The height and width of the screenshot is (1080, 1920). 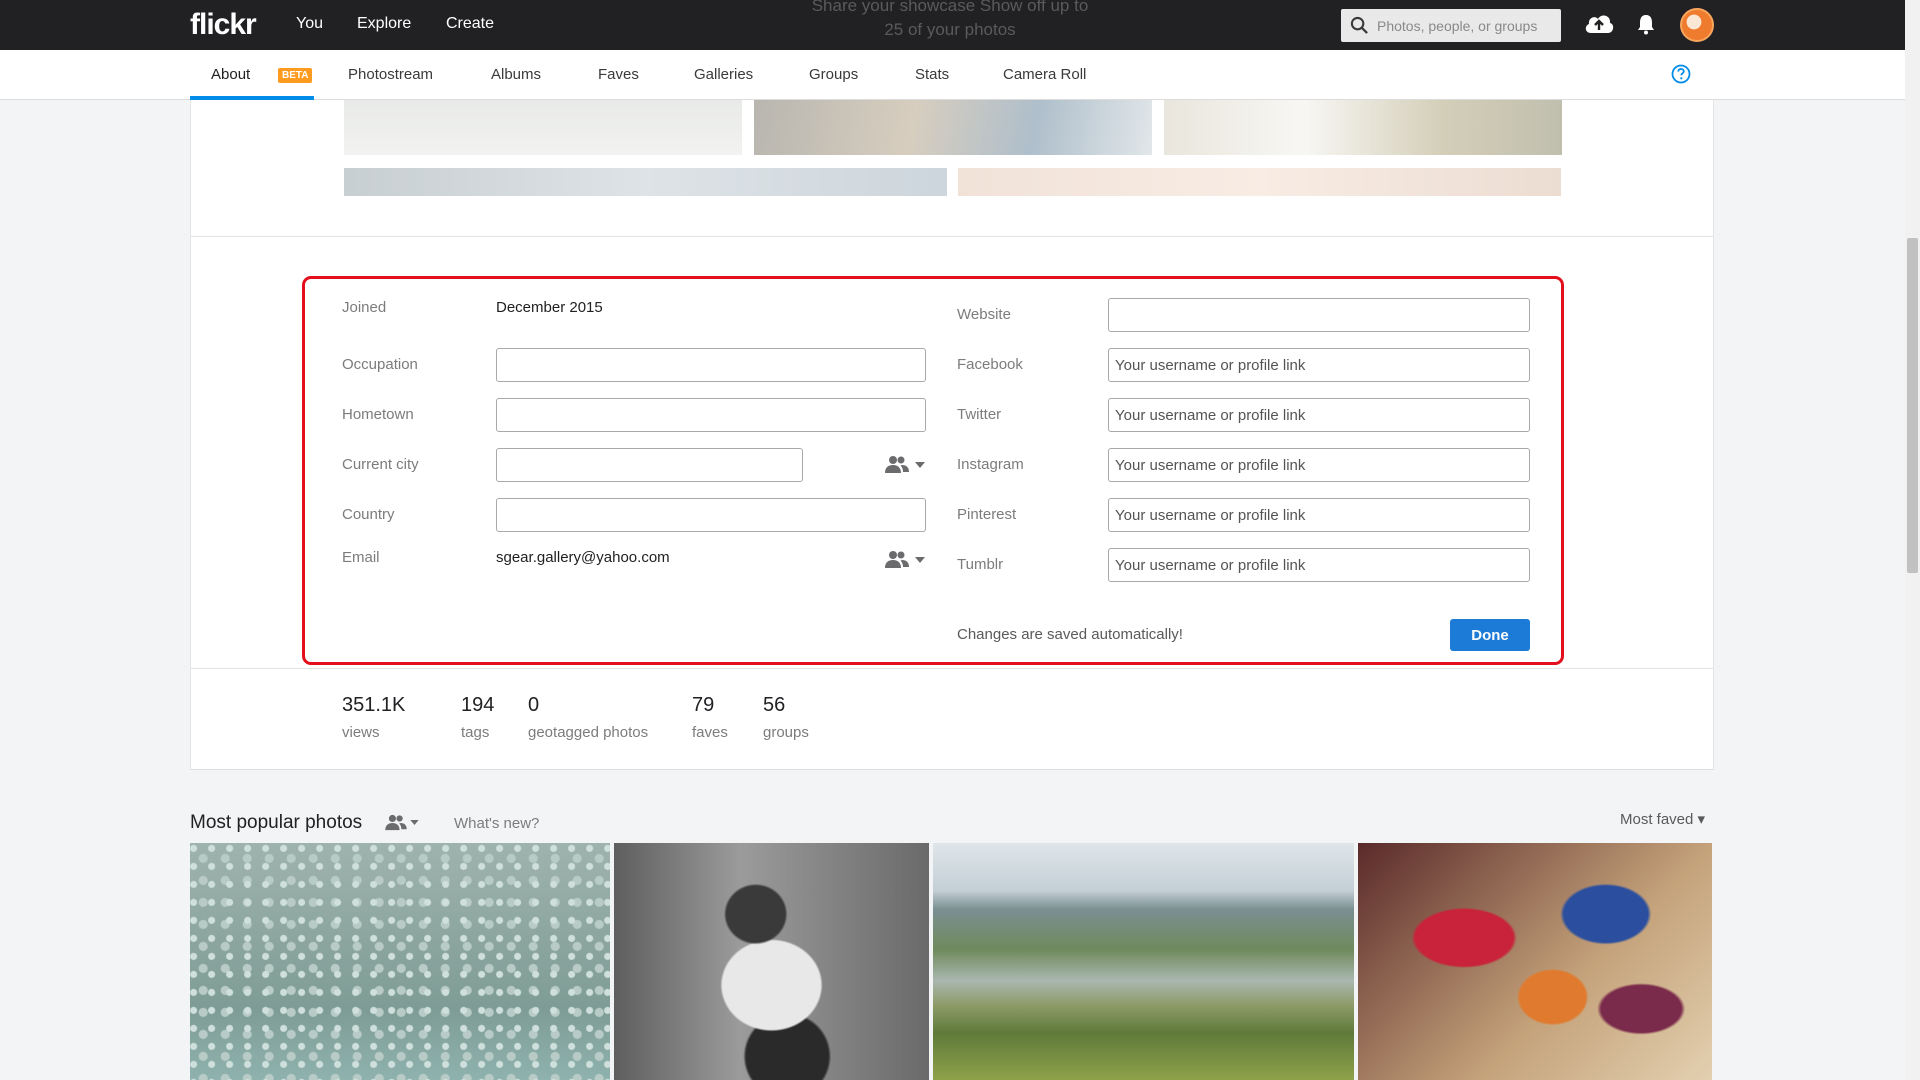 What do you see at coordinates (987, 514) in the screenshot?
I see `pinterest-label: Pinterest` at bounding box center [987, 514].